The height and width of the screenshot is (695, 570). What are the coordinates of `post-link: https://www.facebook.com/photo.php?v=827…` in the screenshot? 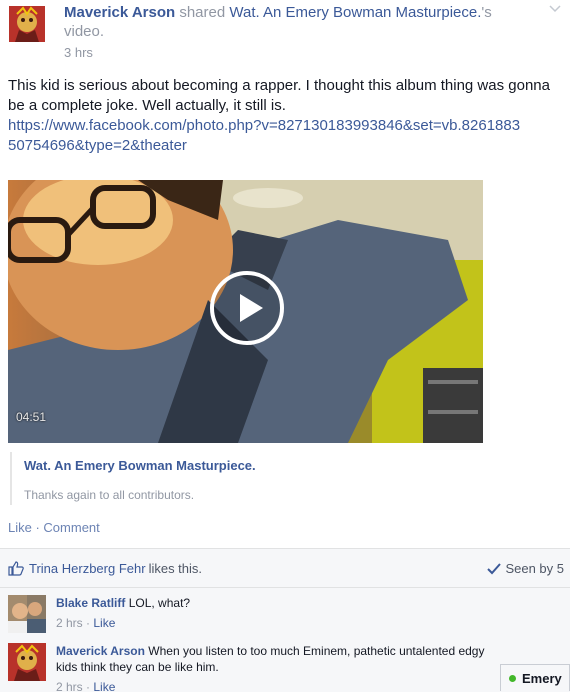 It's located at (268, 136).